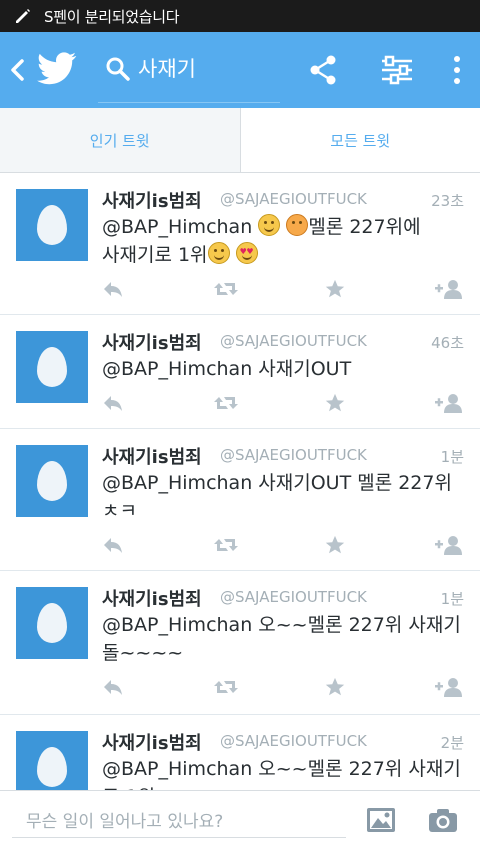  Describe the element at coordinates (452, 742) in the screenshot. I see `tweet-timestamp: 2분` at that location.